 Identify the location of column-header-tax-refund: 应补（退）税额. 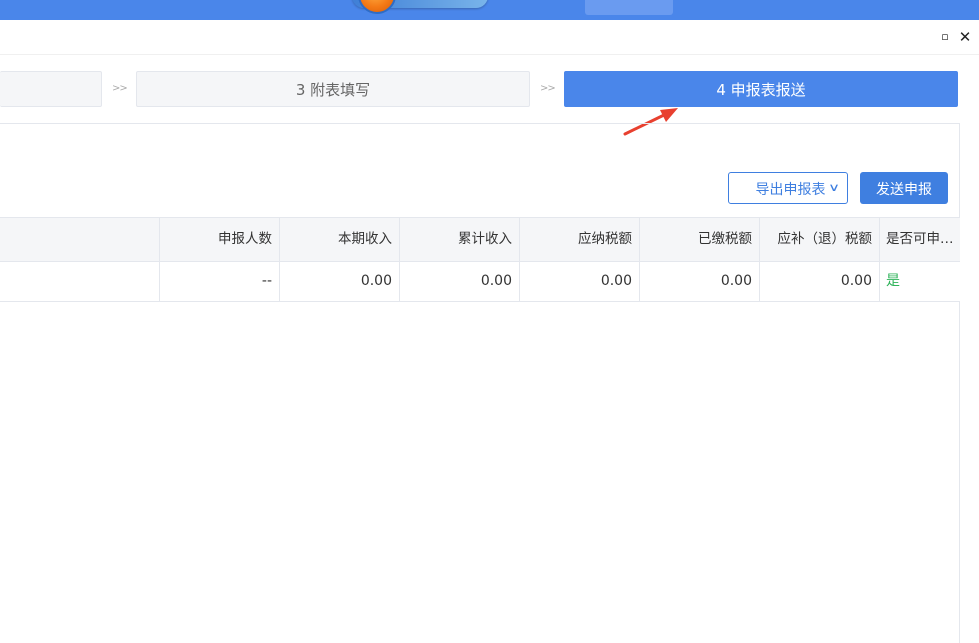
(820, 239).